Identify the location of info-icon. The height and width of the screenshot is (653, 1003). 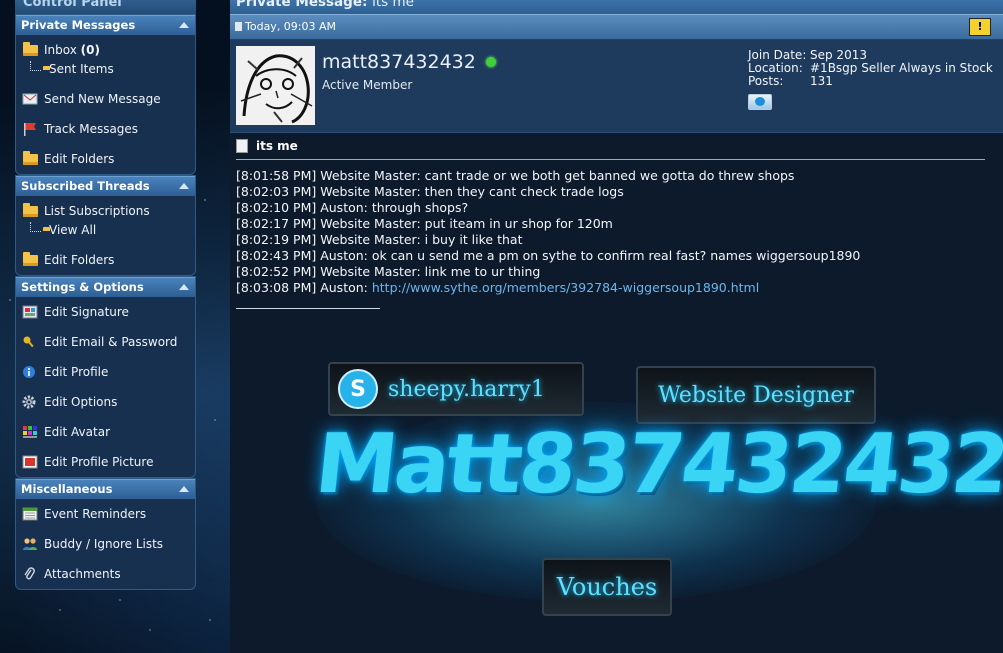
(30, 372).